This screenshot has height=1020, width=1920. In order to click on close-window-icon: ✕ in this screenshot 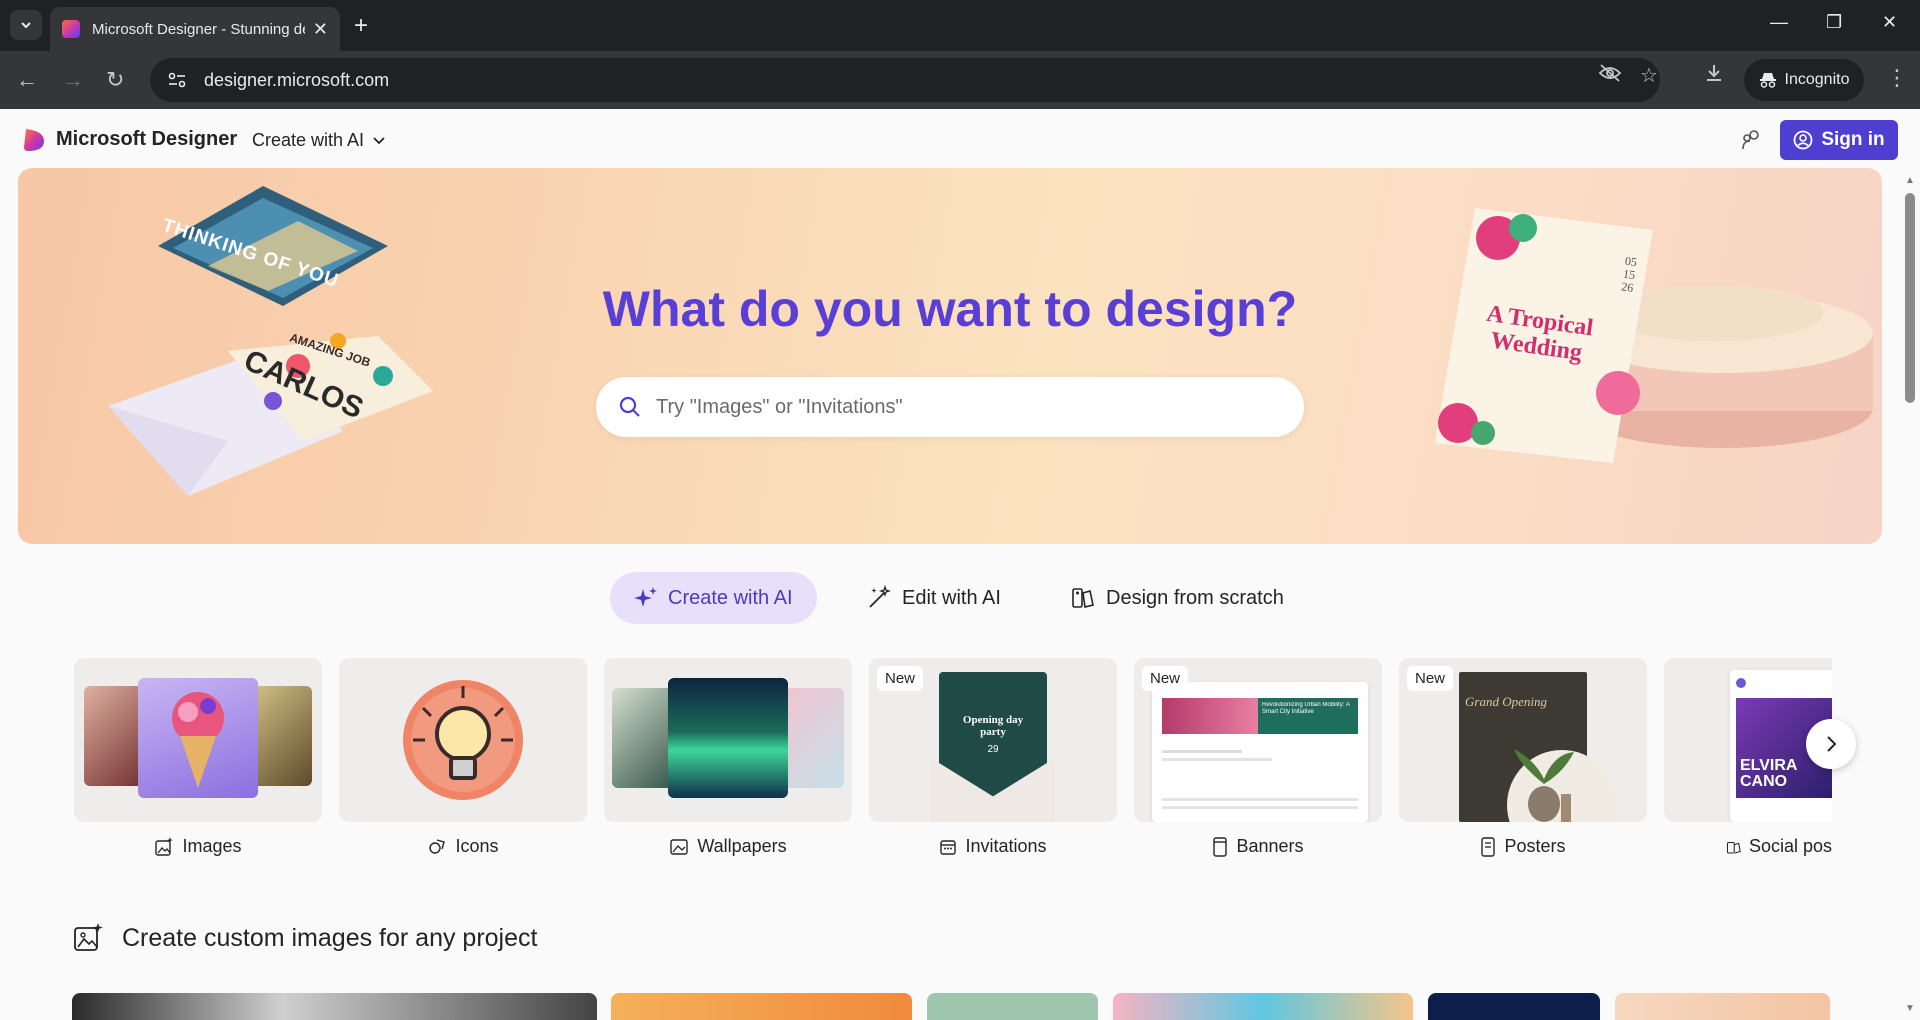, I will do `click(1889, 22)`.